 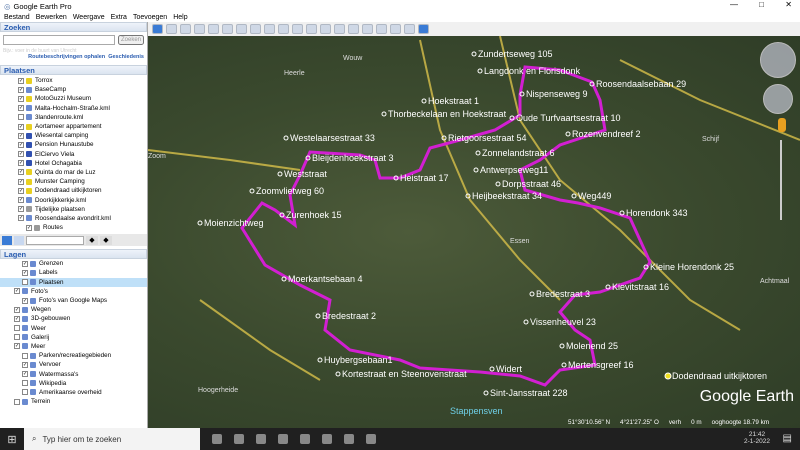 I want to click on places-item: ✓ Routes, so click(x=73, y=227).